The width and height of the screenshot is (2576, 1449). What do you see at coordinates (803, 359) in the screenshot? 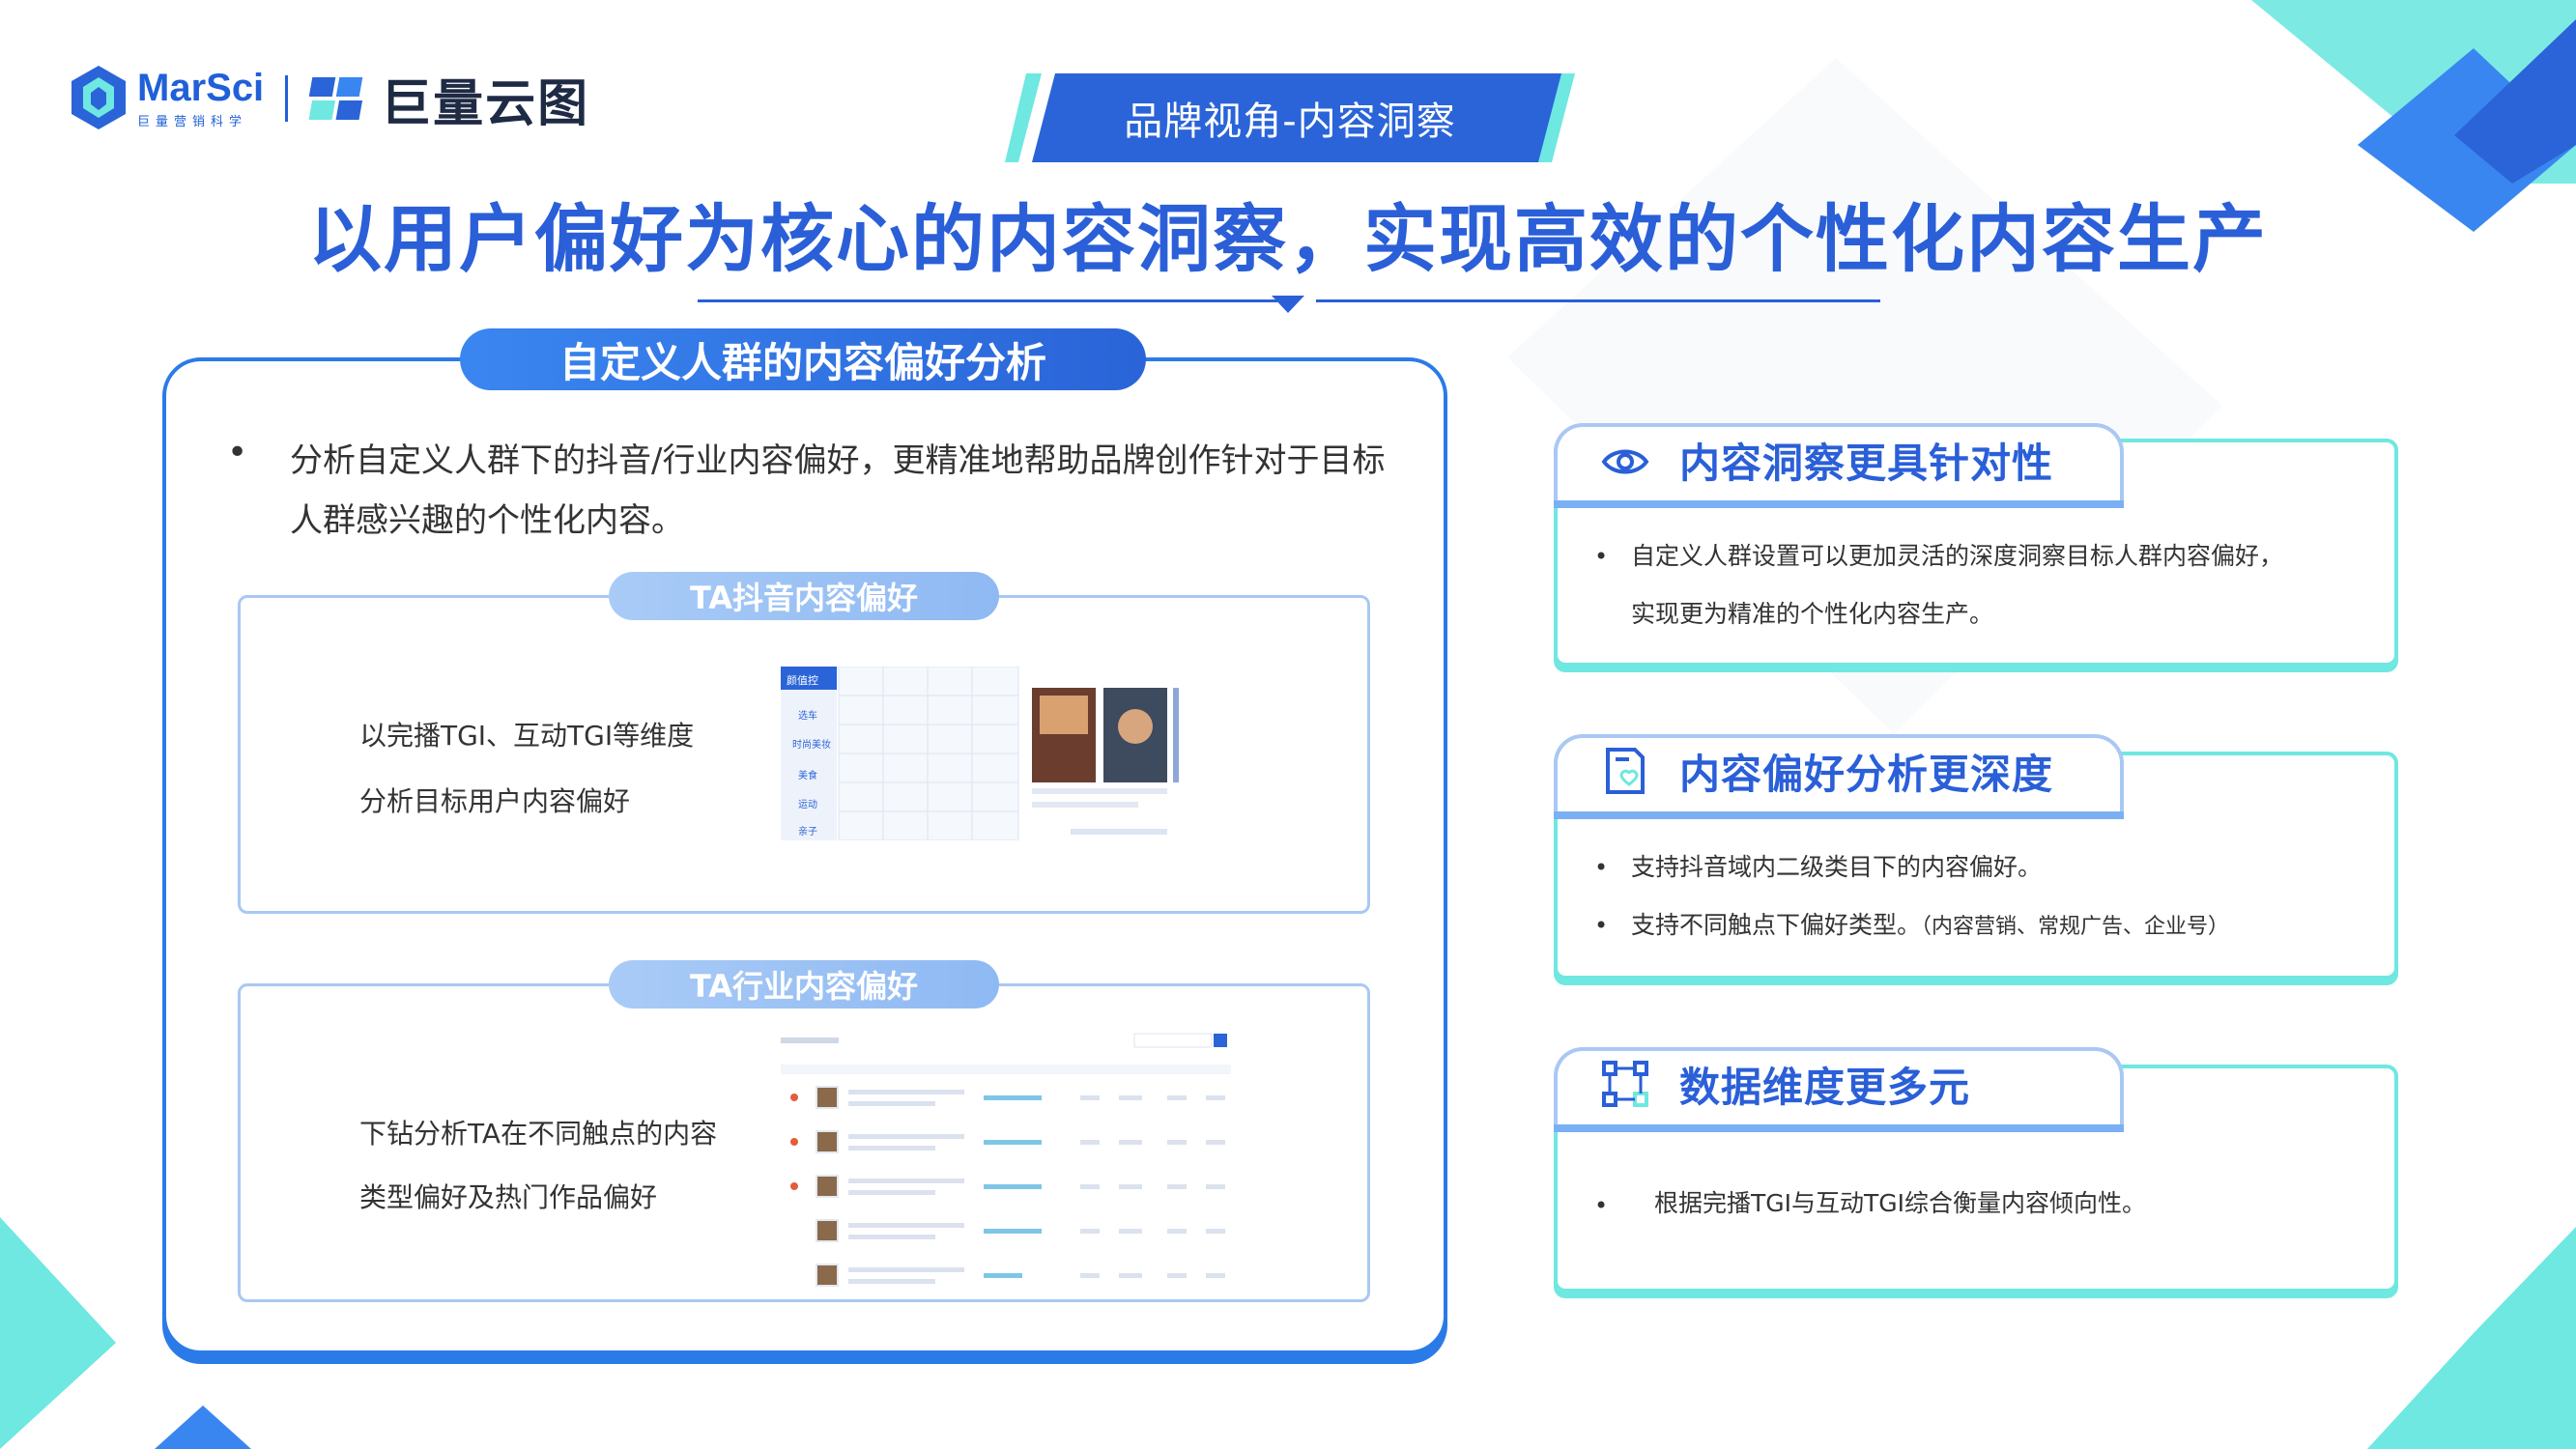
I see `left-panel-title: 自定义人群的内容偏好分析` at bounding box center [803, 359].